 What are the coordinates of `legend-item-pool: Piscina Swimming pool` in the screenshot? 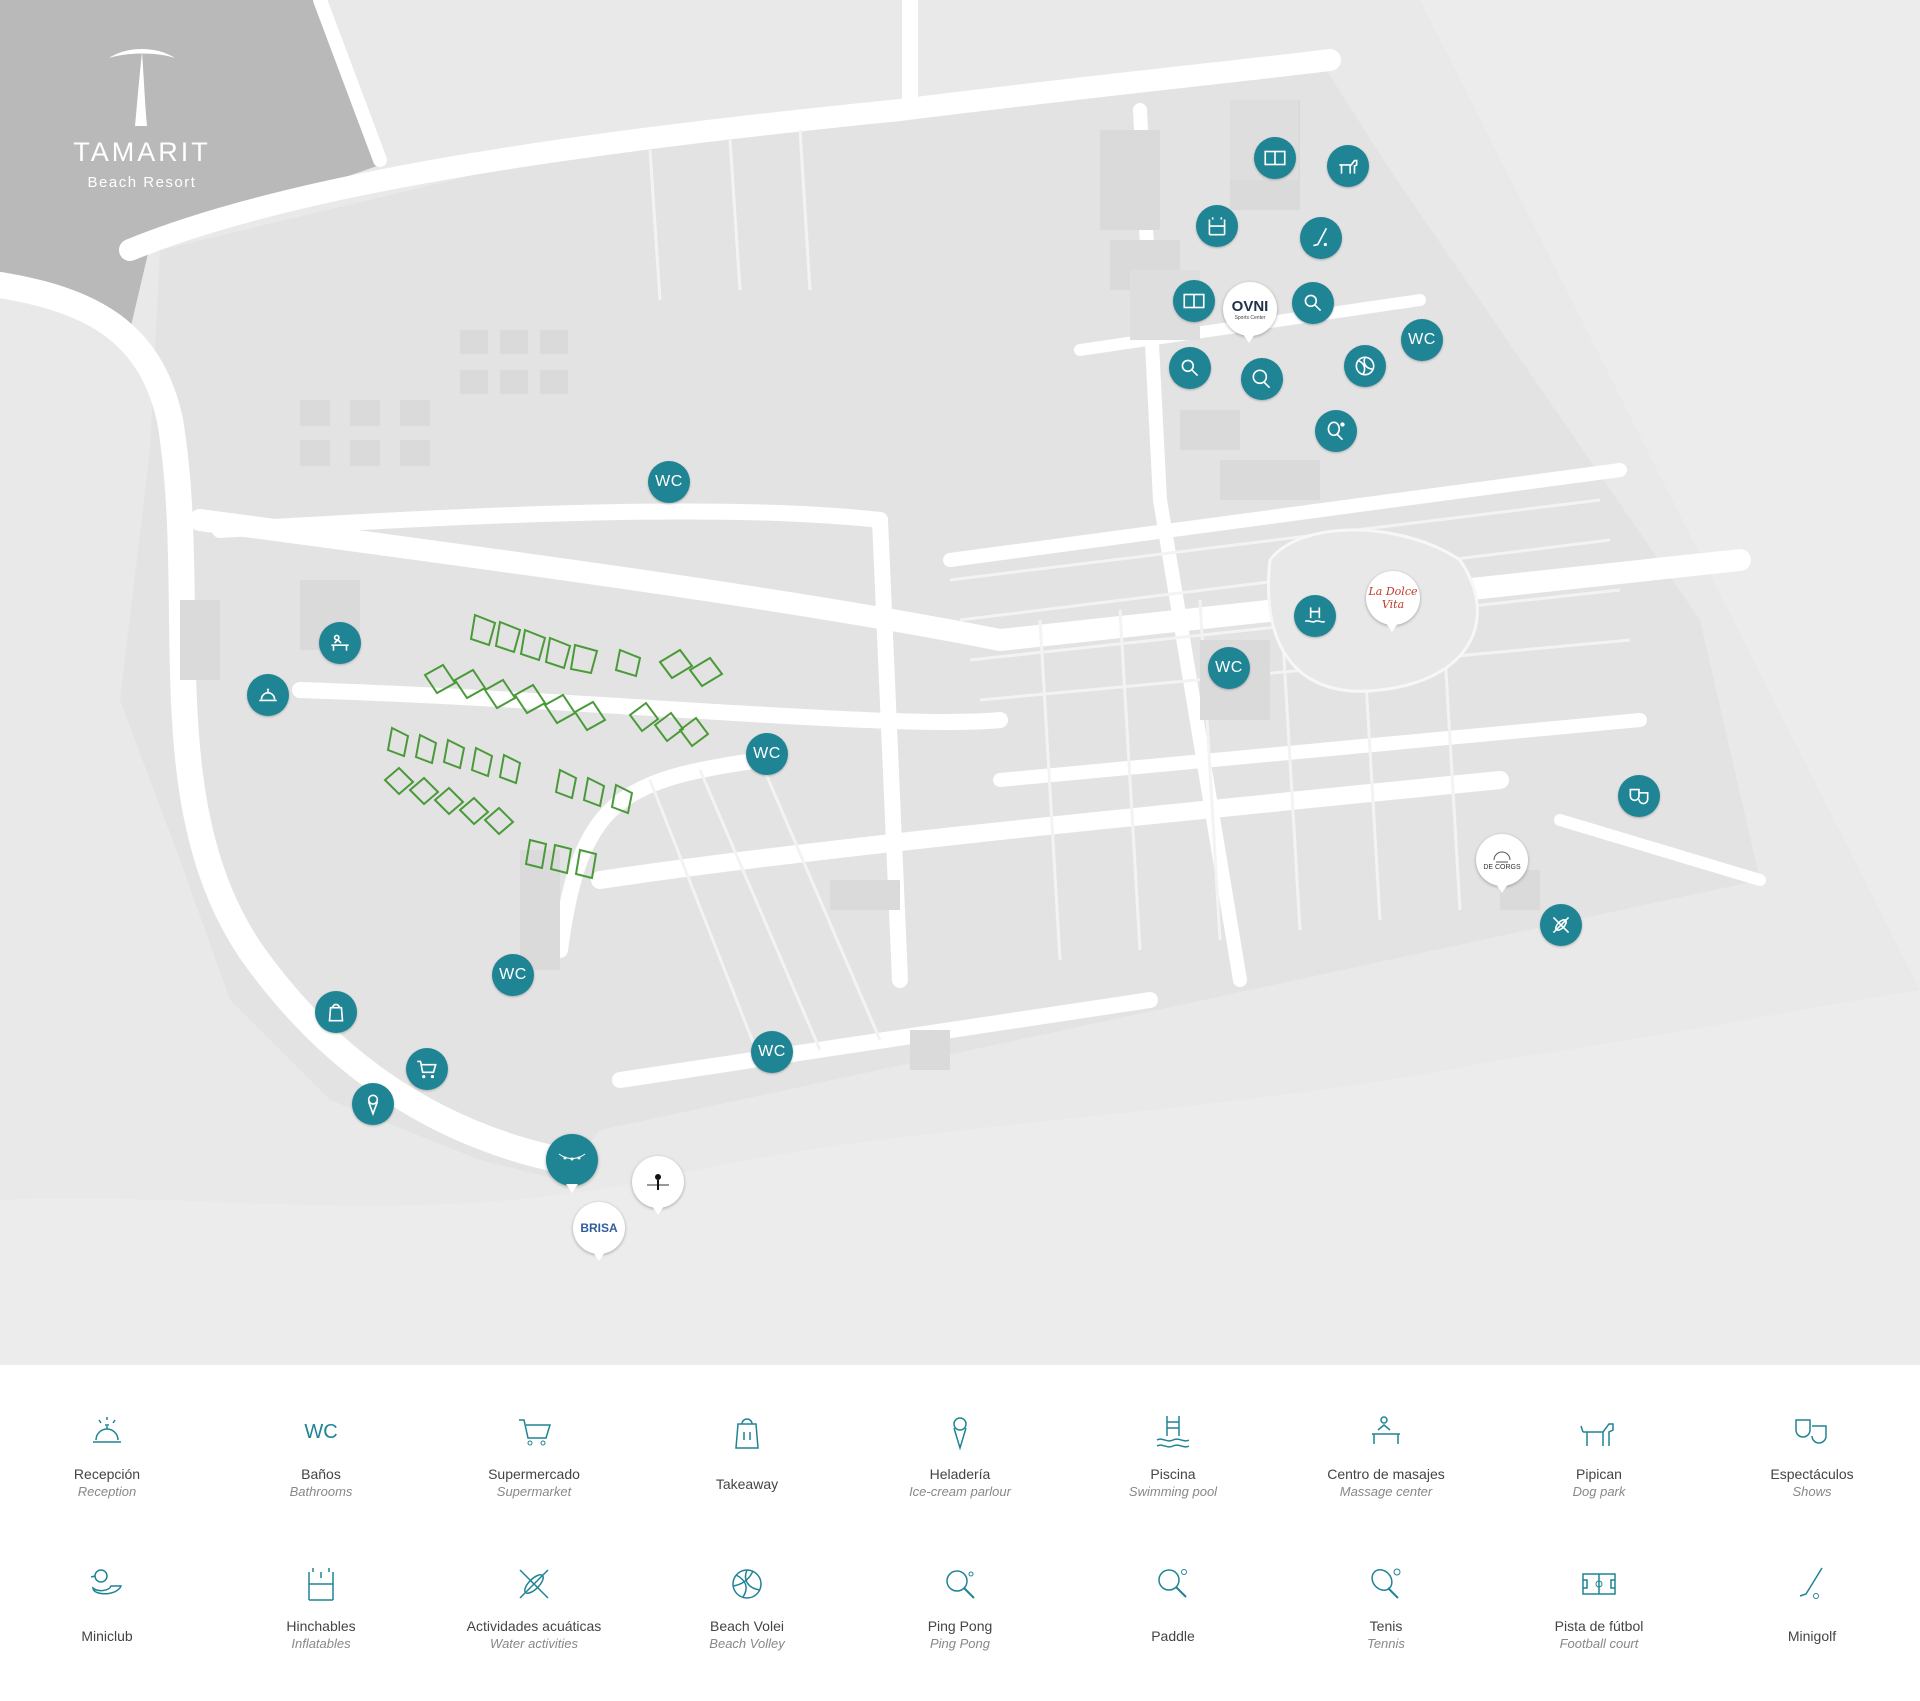 It's located at (1173, 1454).